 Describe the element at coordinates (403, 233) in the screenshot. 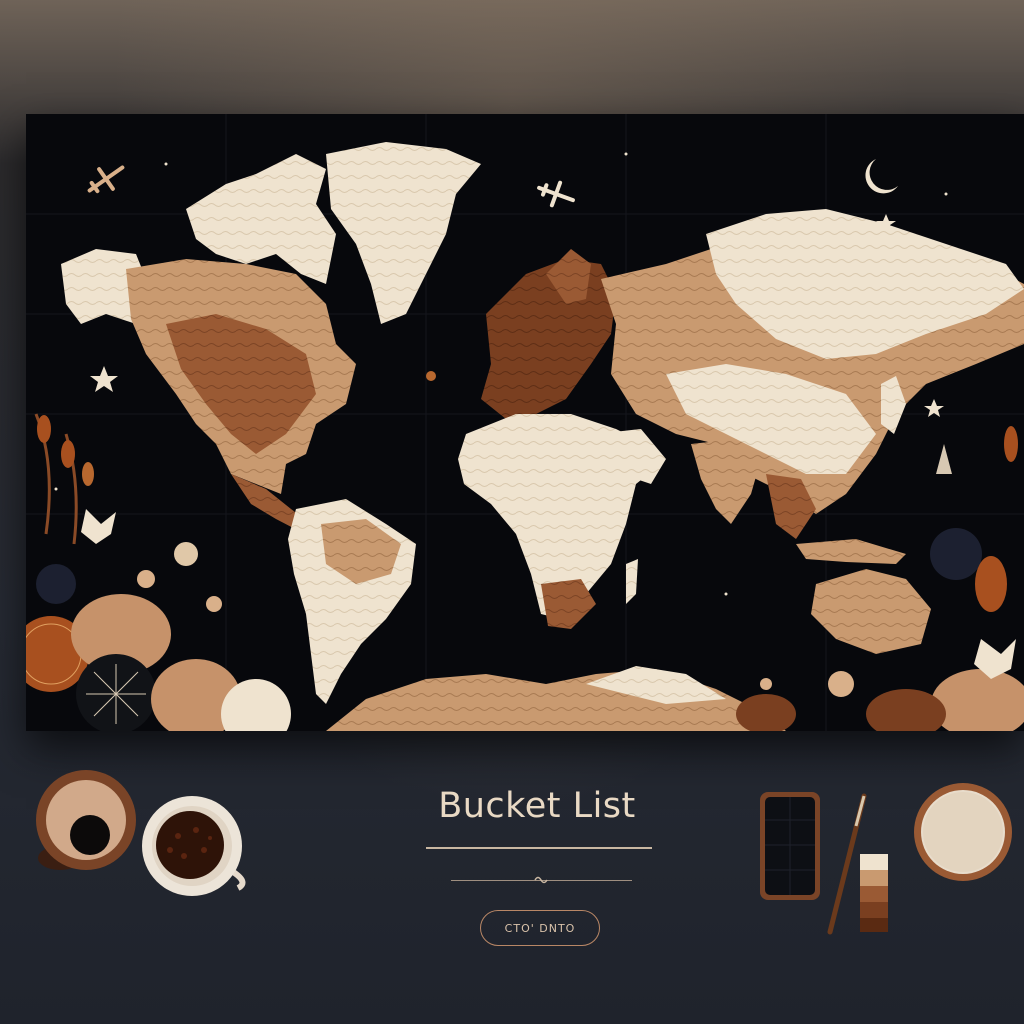

I see `greenland` at that location.